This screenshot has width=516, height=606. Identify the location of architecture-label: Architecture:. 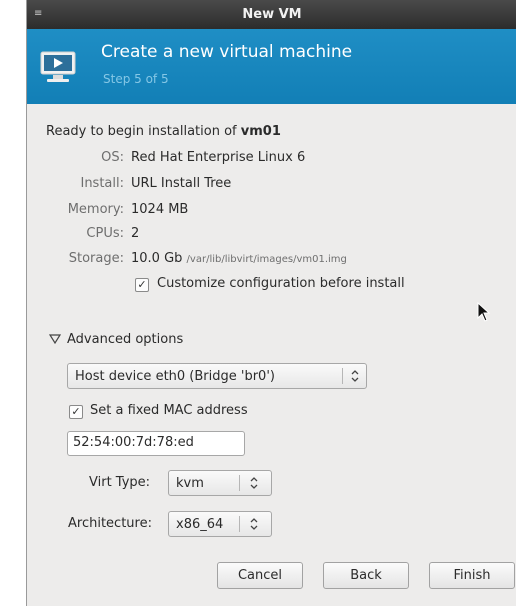
(110, 523).